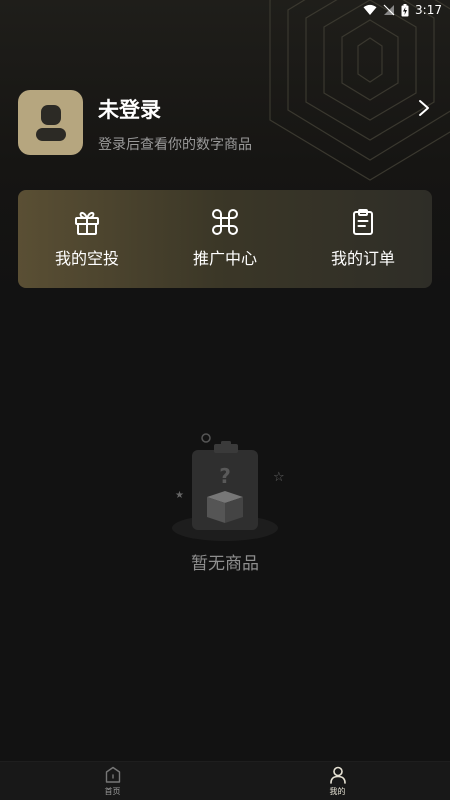 The image size is (450, 800). What do you see at coordinates (87, 239) in the screenshot?
I see `action-my-airdrop: 我的空投` at bounding box center [87, 239].